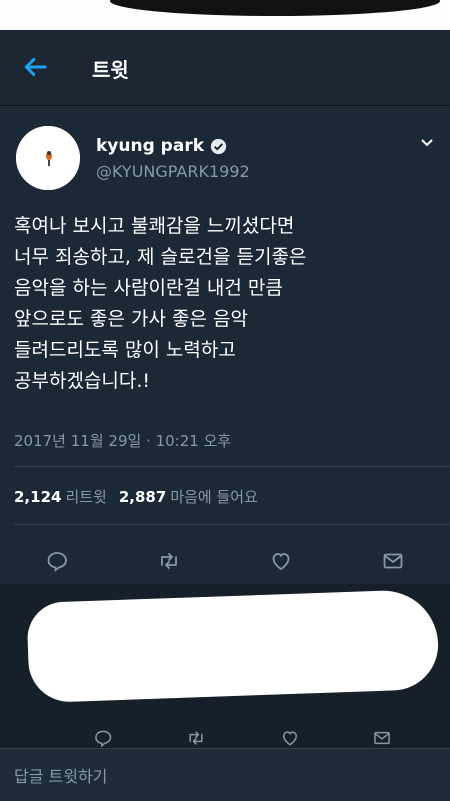 This screenshot has height=801, width=450. What do you see at coordinates (218, 146) in the screenshot?
I see `verified-badge-icon` at bounding box center [218, 146].